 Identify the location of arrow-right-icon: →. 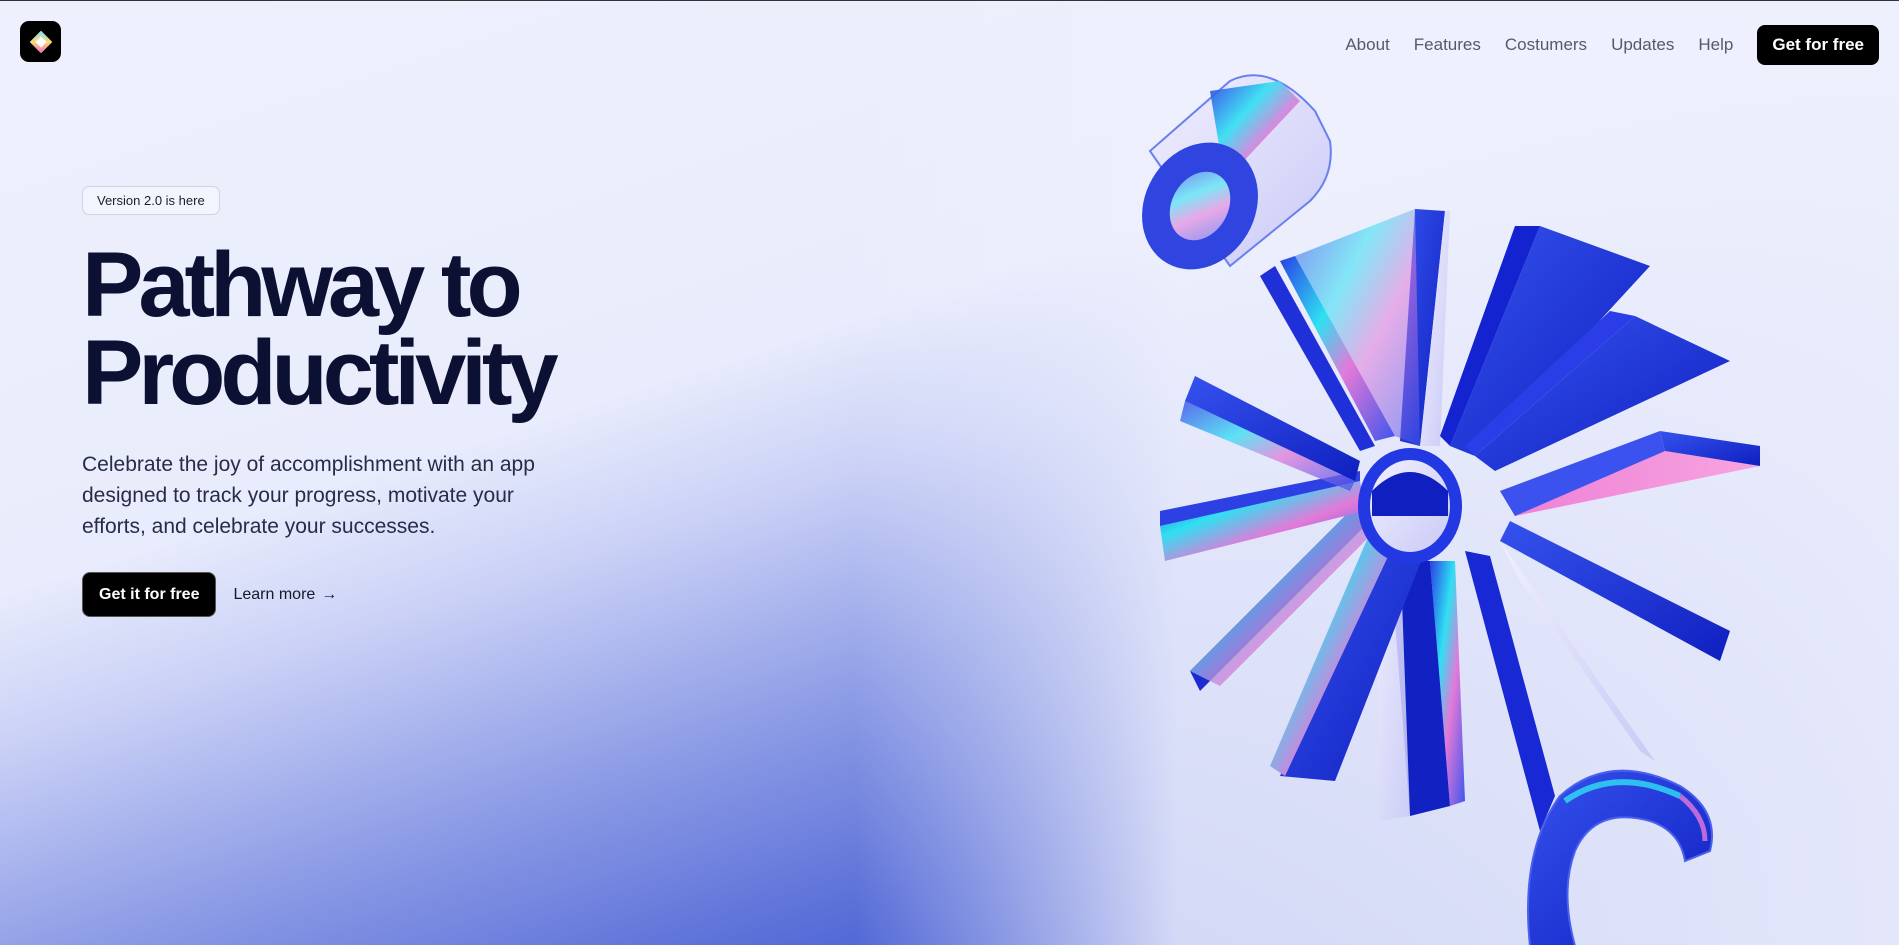
(329, 594).